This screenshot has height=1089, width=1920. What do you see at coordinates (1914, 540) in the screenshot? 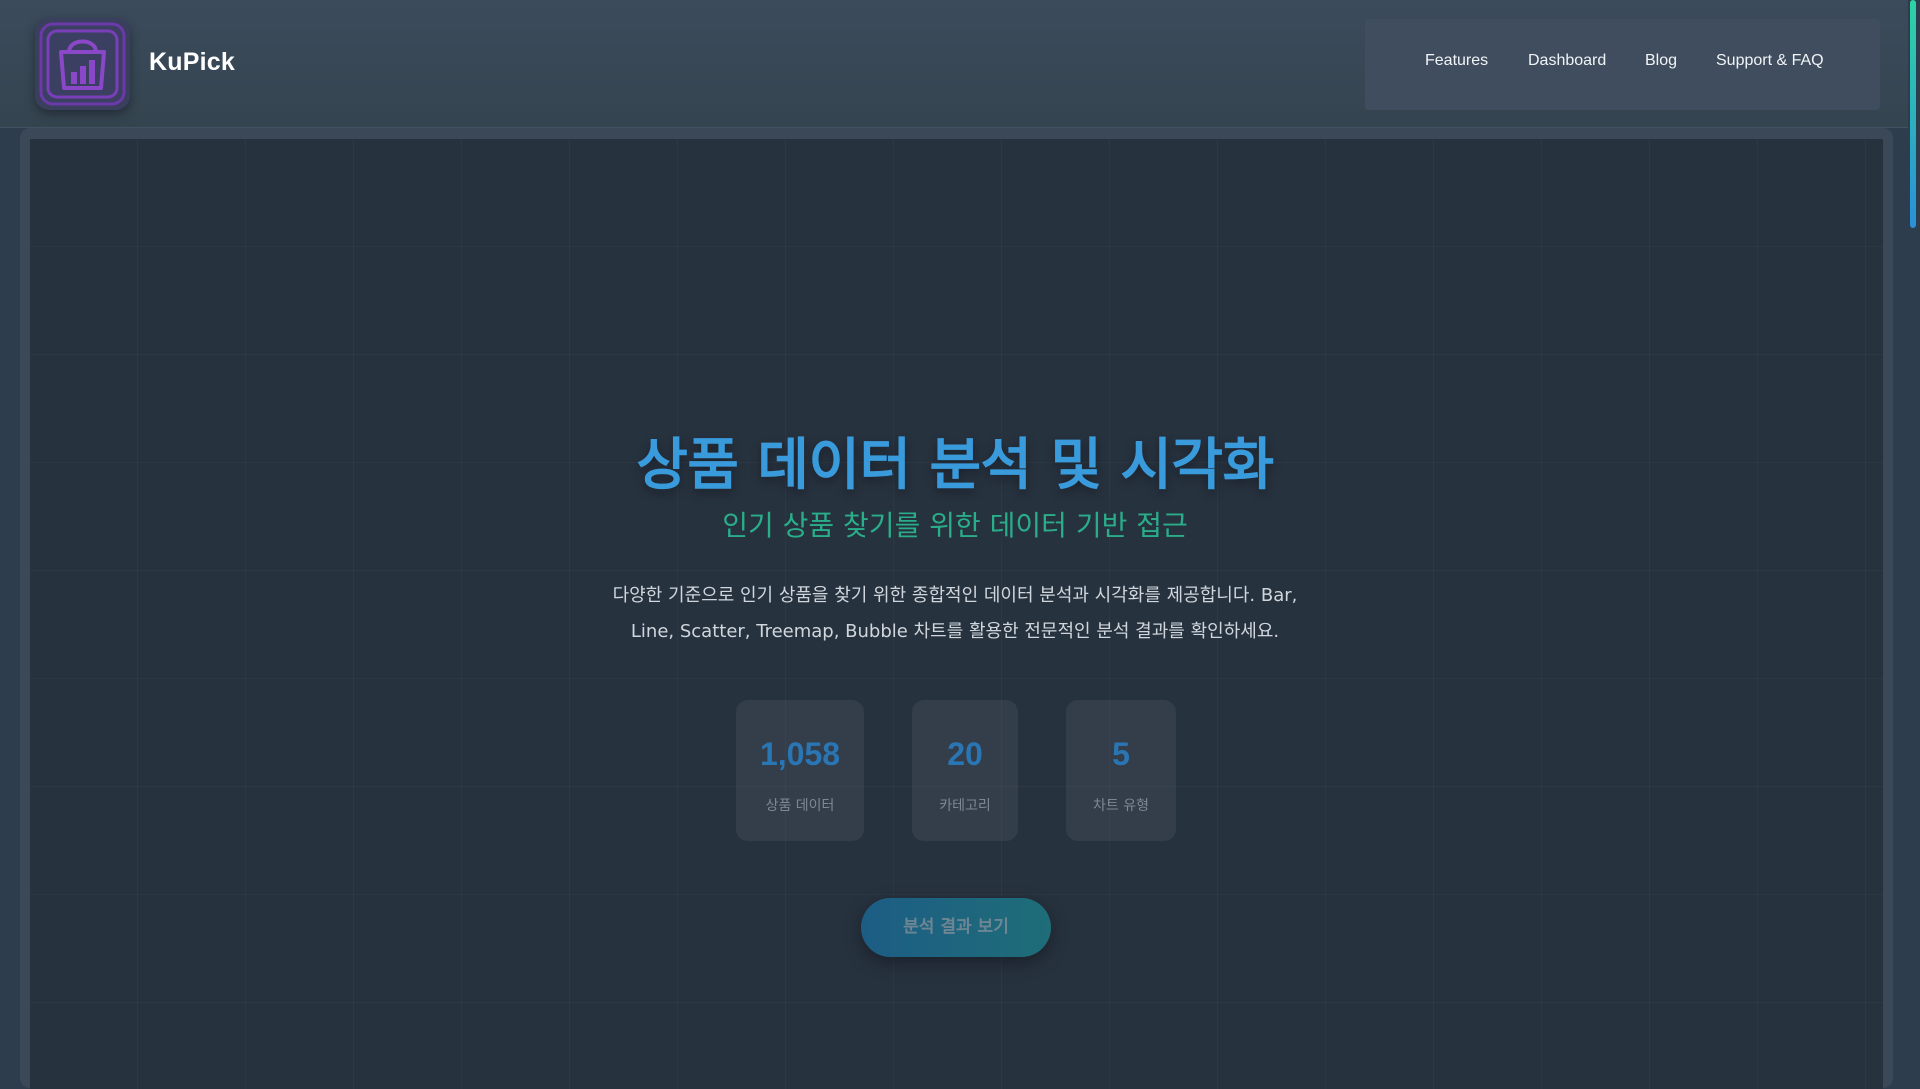
I see `scrollbar` at bounding box center [1914, 540].